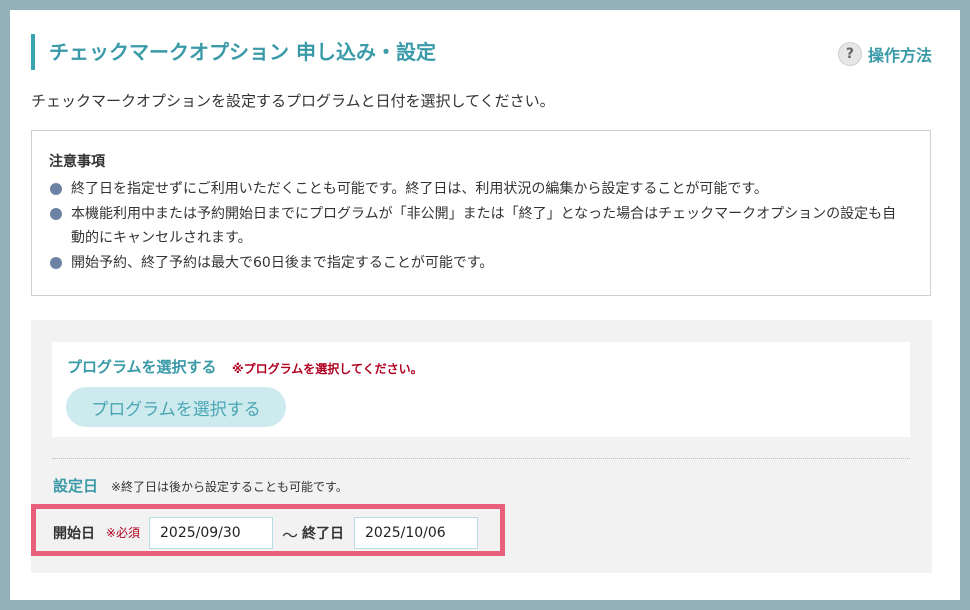 Image resolution: width=970 pixels, height=610 pixels. I want to click on program-section-title: プログラムを選択する, so click(142, 367).